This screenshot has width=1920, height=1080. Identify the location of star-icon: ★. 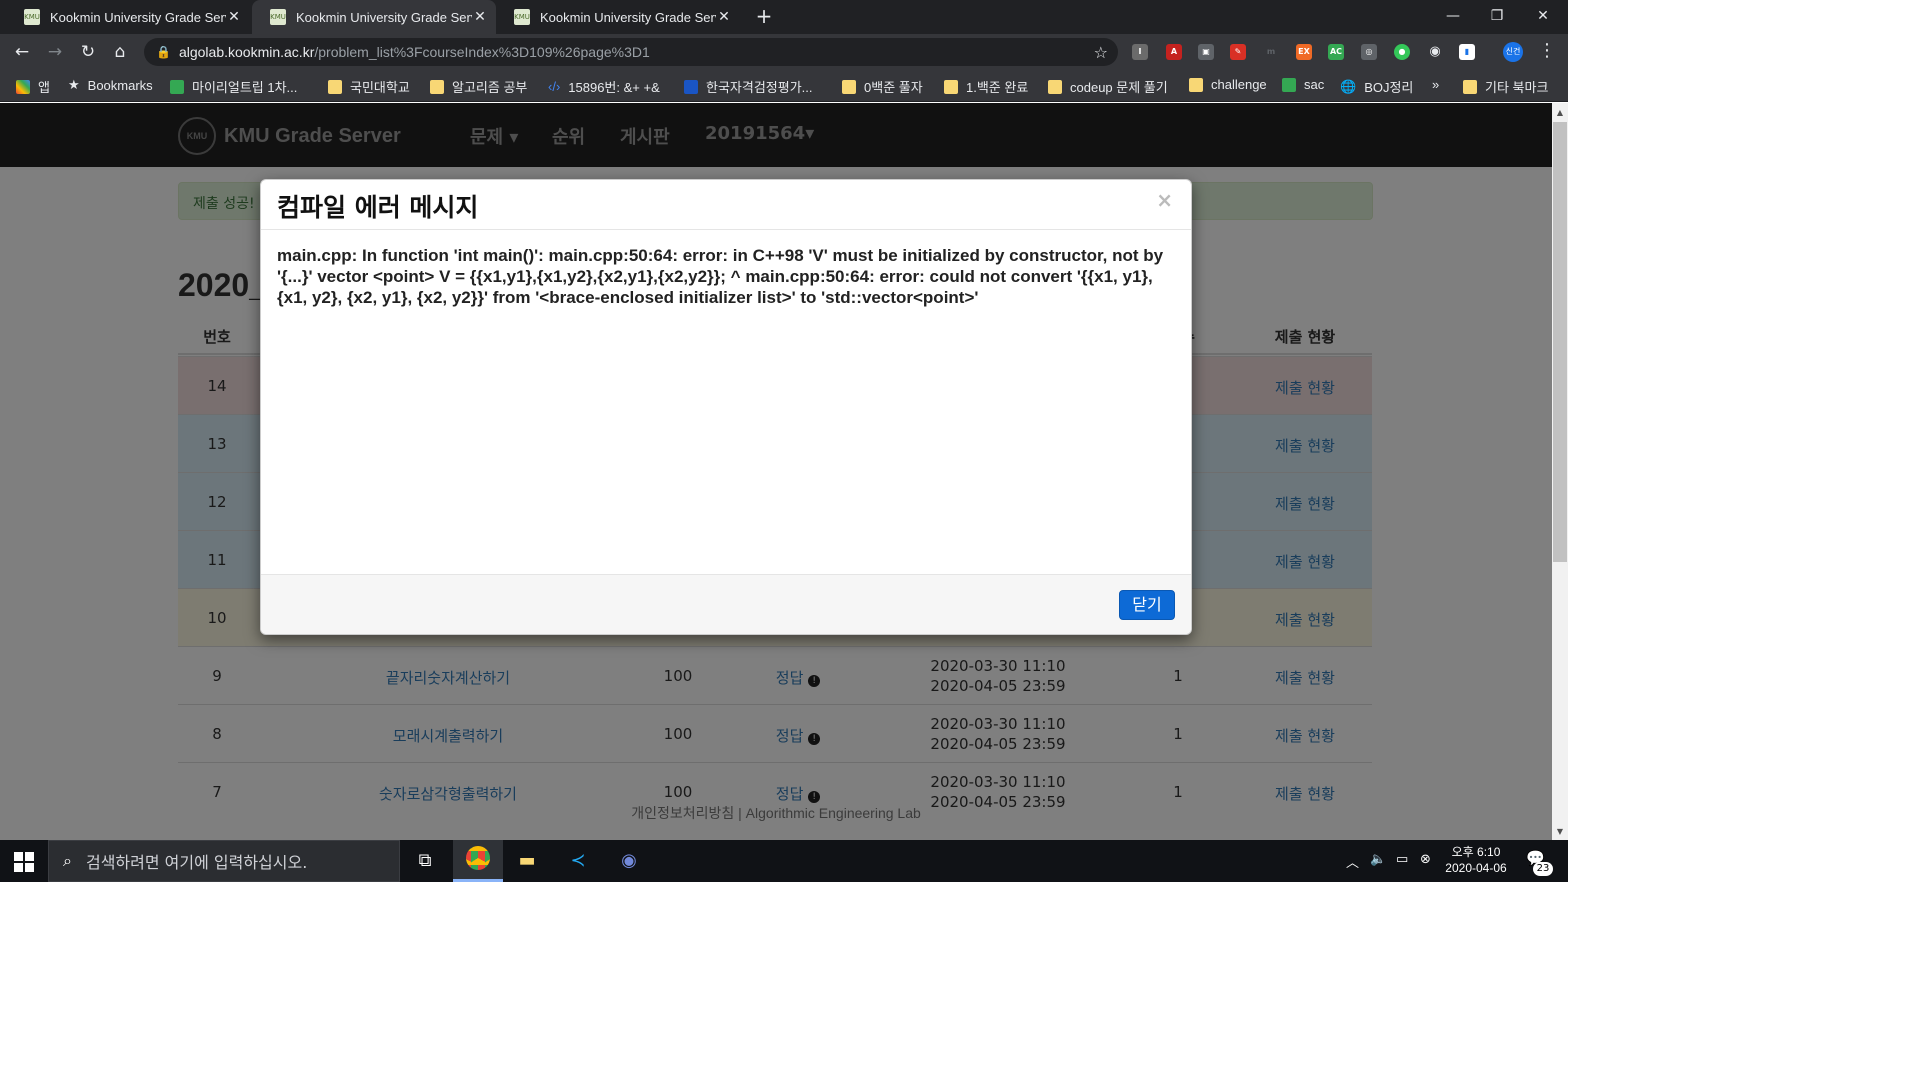
(74, 84).